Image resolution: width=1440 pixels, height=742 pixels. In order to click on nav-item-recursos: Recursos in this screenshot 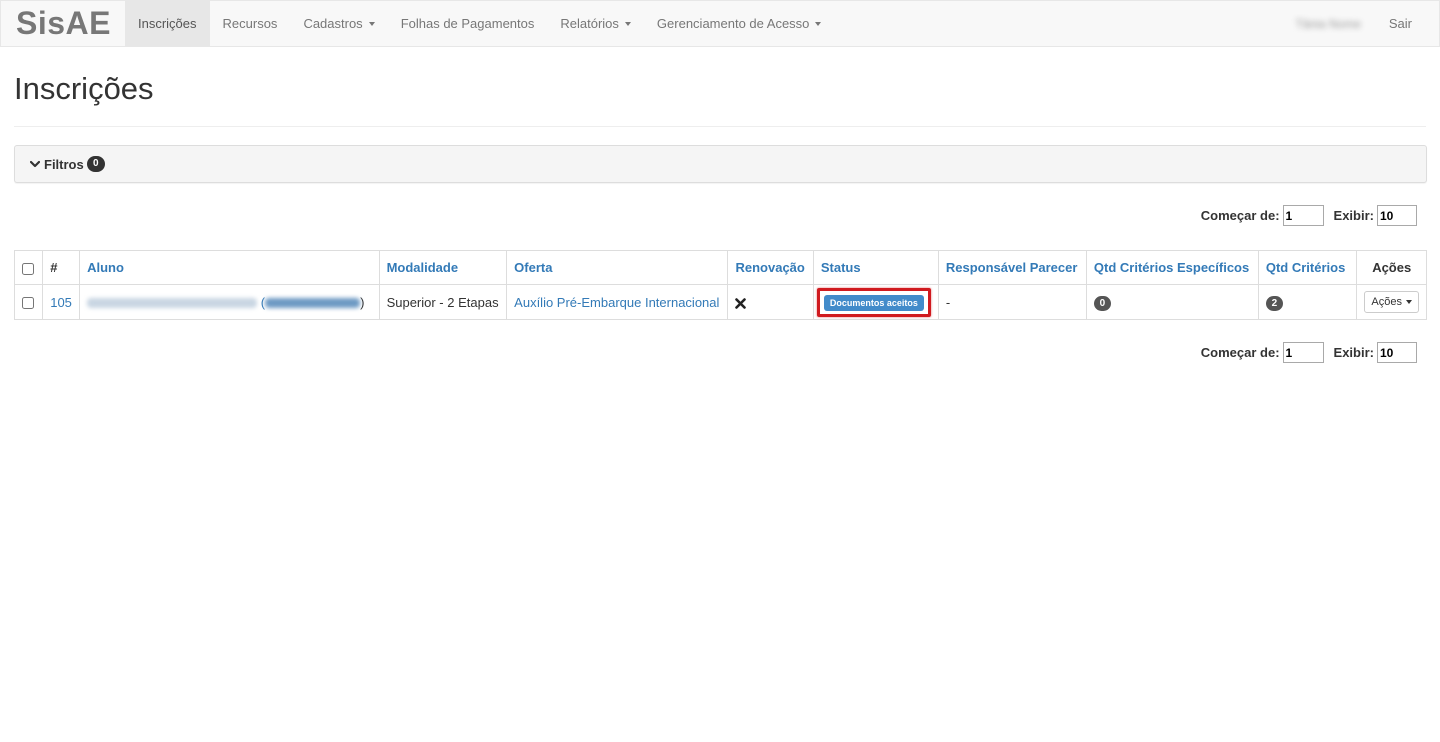, I will do `click(250, 23)`.